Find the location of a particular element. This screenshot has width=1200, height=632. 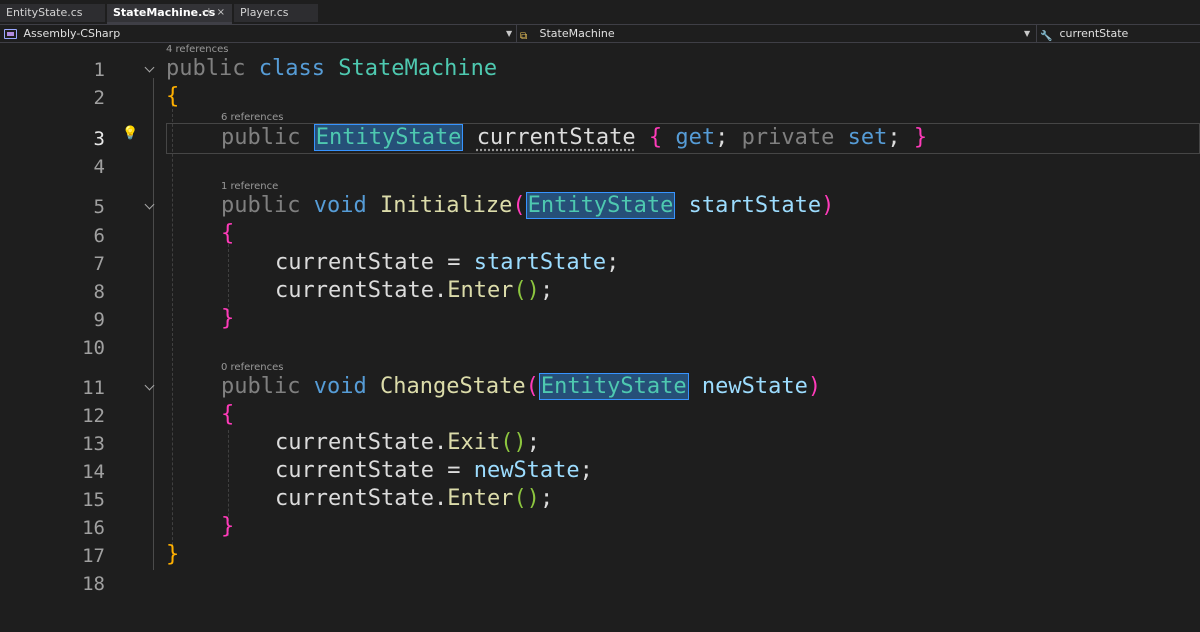

code-line-16: } is located at coordinates (227, 526).